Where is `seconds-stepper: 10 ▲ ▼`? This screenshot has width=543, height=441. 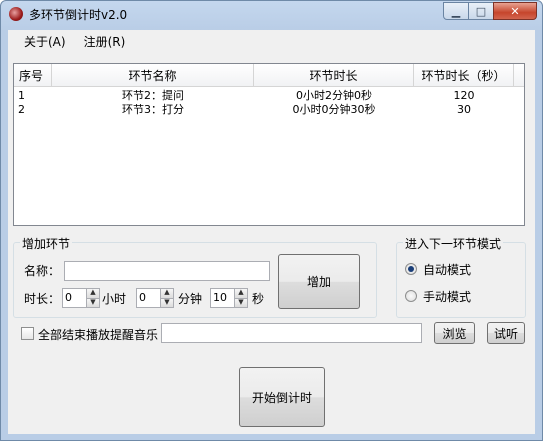 seconds-stepper: 10 ▲ ▼ is located at coordinates (229, 298).